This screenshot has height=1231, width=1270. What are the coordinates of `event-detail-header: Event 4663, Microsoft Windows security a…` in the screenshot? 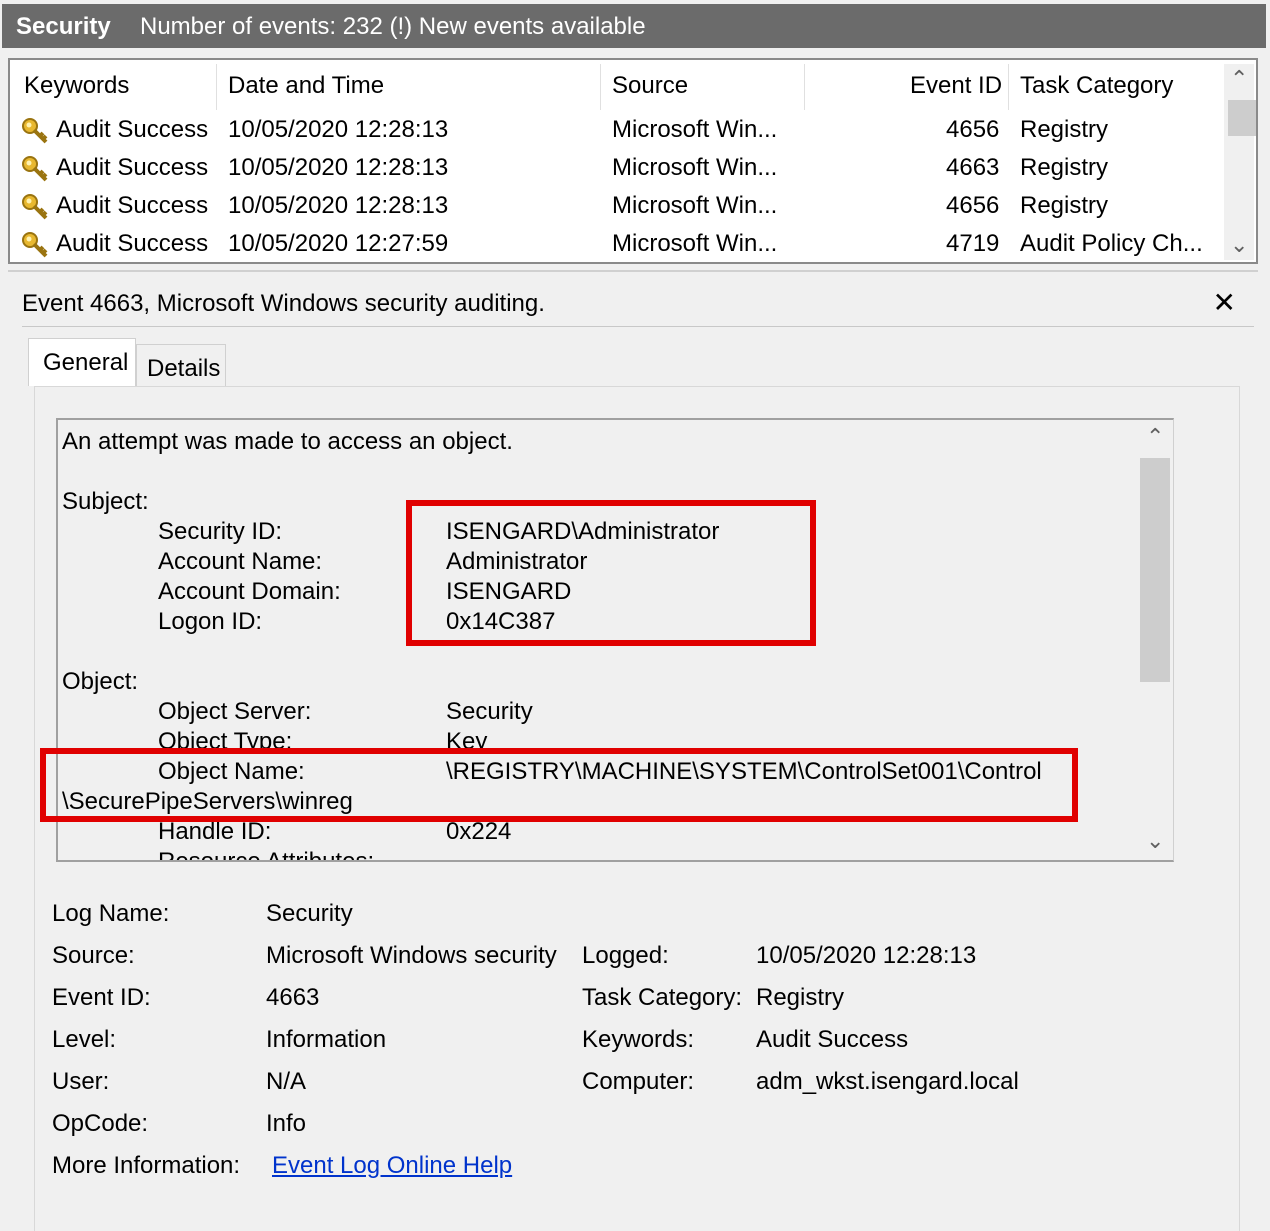 It's located at (633, 303).